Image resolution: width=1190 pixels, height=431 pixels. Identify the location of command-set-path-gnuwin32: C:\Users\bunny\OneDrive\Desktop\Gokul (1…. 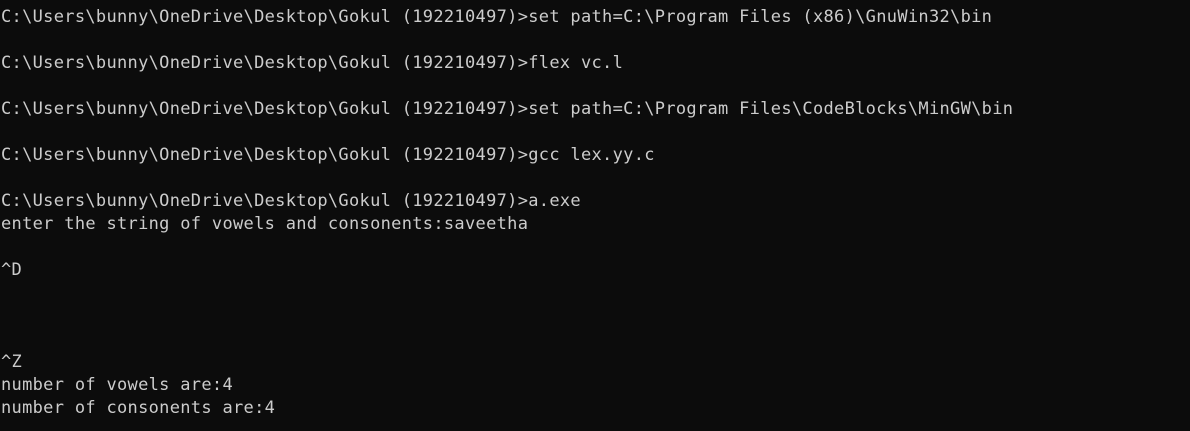
(497, 17).